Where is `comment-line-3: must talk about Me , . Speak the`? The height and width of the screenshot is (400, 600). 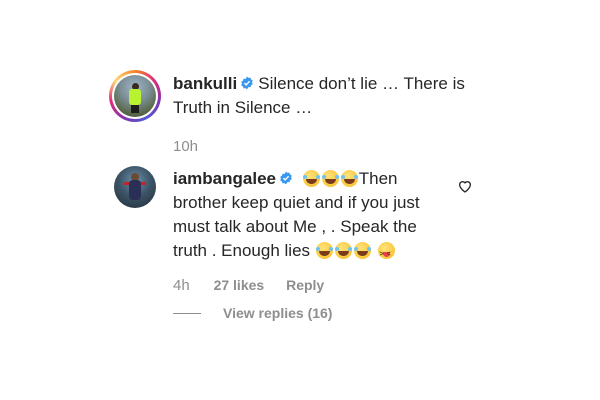 comment-line-3: must talk about Me , . Speak the is located at coordinates (295, 226).